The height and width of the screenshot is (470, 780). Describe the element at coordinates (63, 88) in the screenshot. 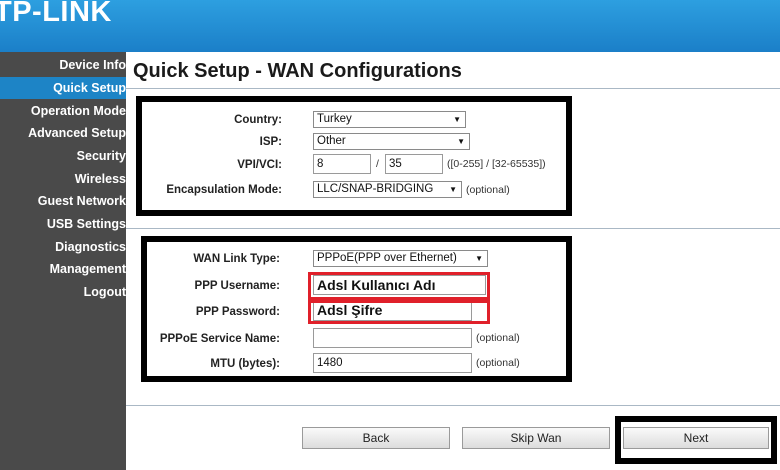

I see `sidebar-item-quick-setup: Quick Setup` at that location.